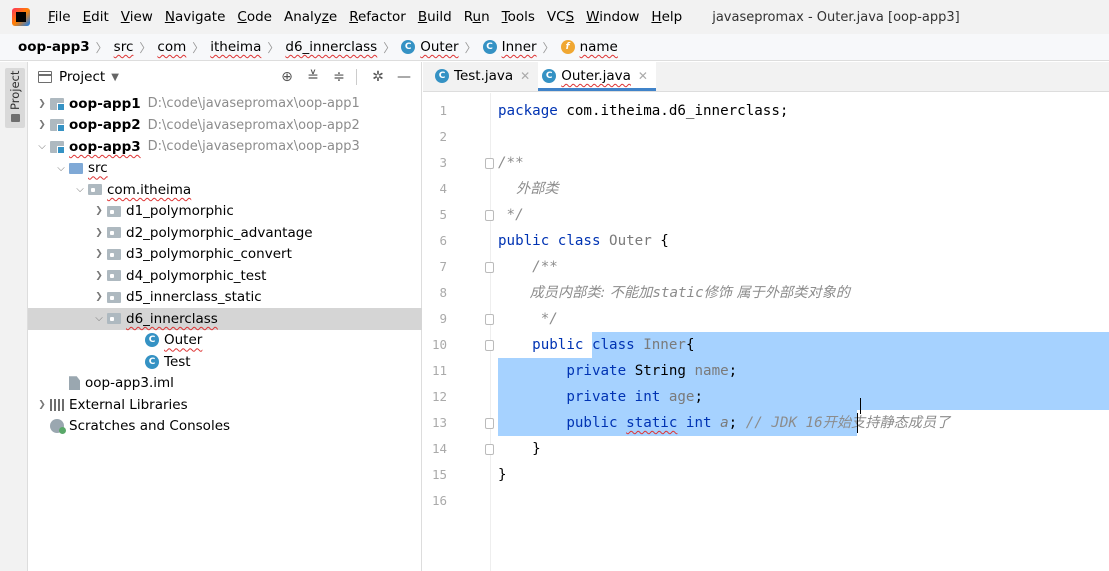  What do you see at coordinates (225, 255) in the screenshot?
I see `tree-node: ❯ d3_polymorphic_convert` at bounding box center [225, 255].